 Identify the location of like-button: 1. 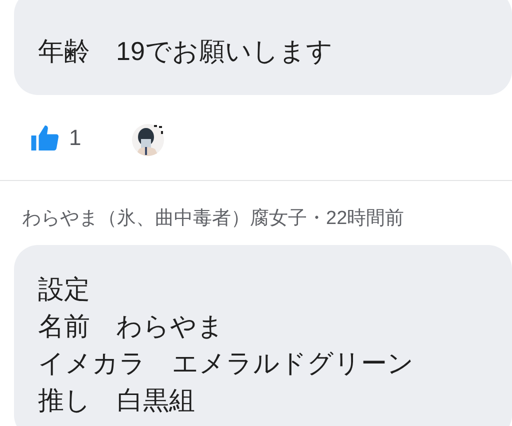
(56, 137).